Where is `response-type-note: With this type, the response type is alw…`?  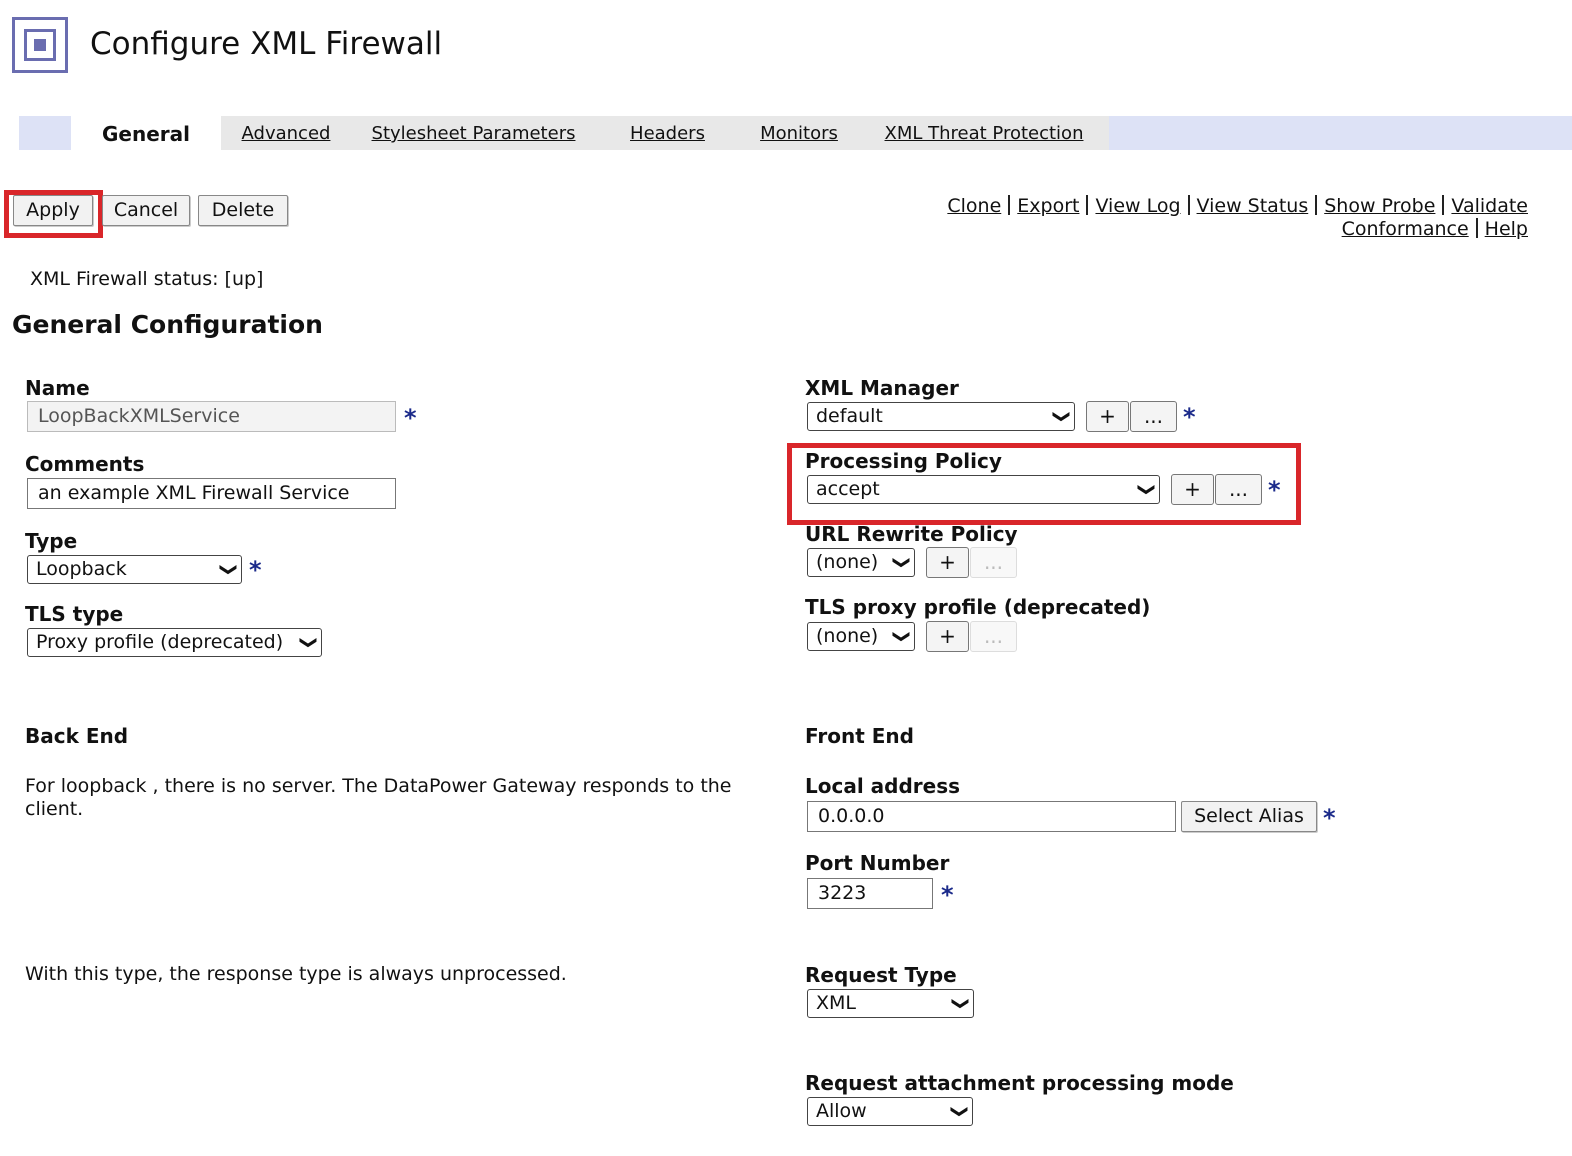
response-type-note: With this type, the response type is alw… is located at coordinates (296, 974).